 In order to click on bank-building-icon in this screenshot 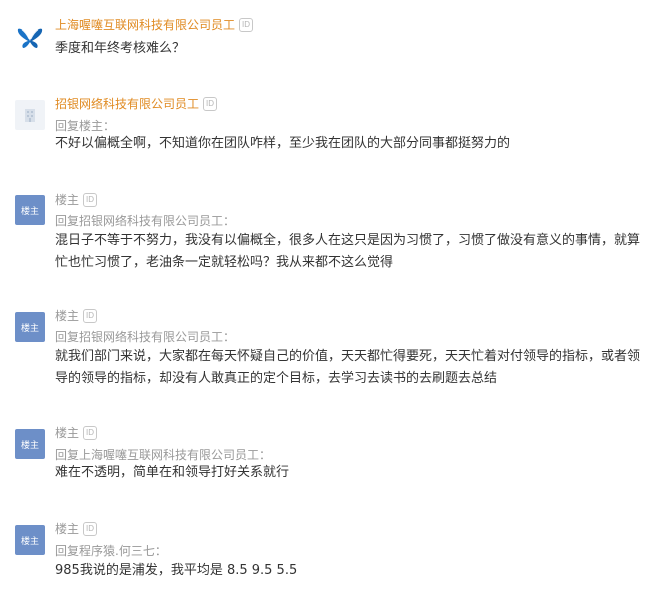, I will do `click(30, 115)`.